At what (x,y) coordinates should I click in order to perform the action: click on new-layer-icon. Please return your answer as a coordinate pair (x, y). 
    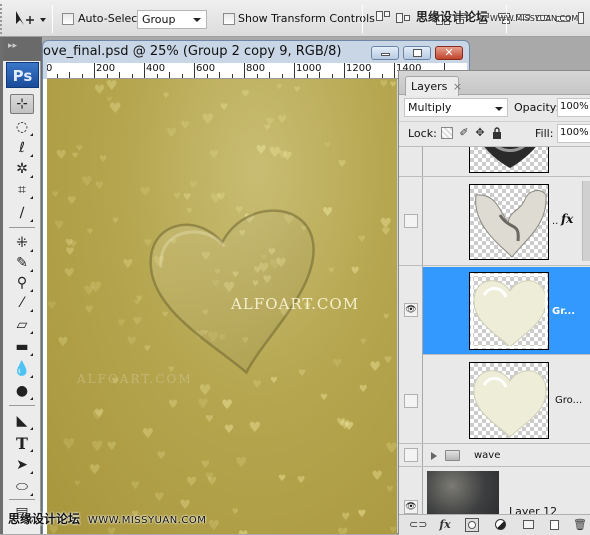
    Looking at the image, I should click on (554, 525).